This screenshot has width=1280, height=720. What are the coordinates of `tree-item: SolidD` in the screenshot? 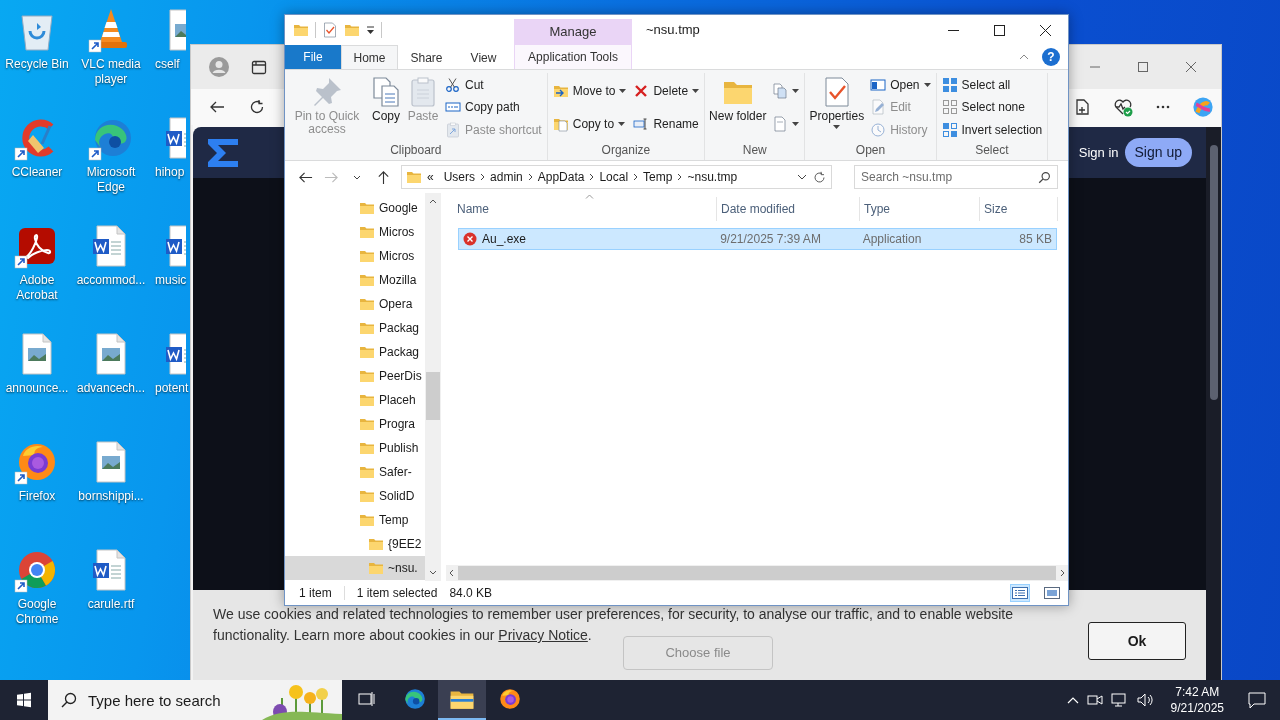 It's located at (355, 496).